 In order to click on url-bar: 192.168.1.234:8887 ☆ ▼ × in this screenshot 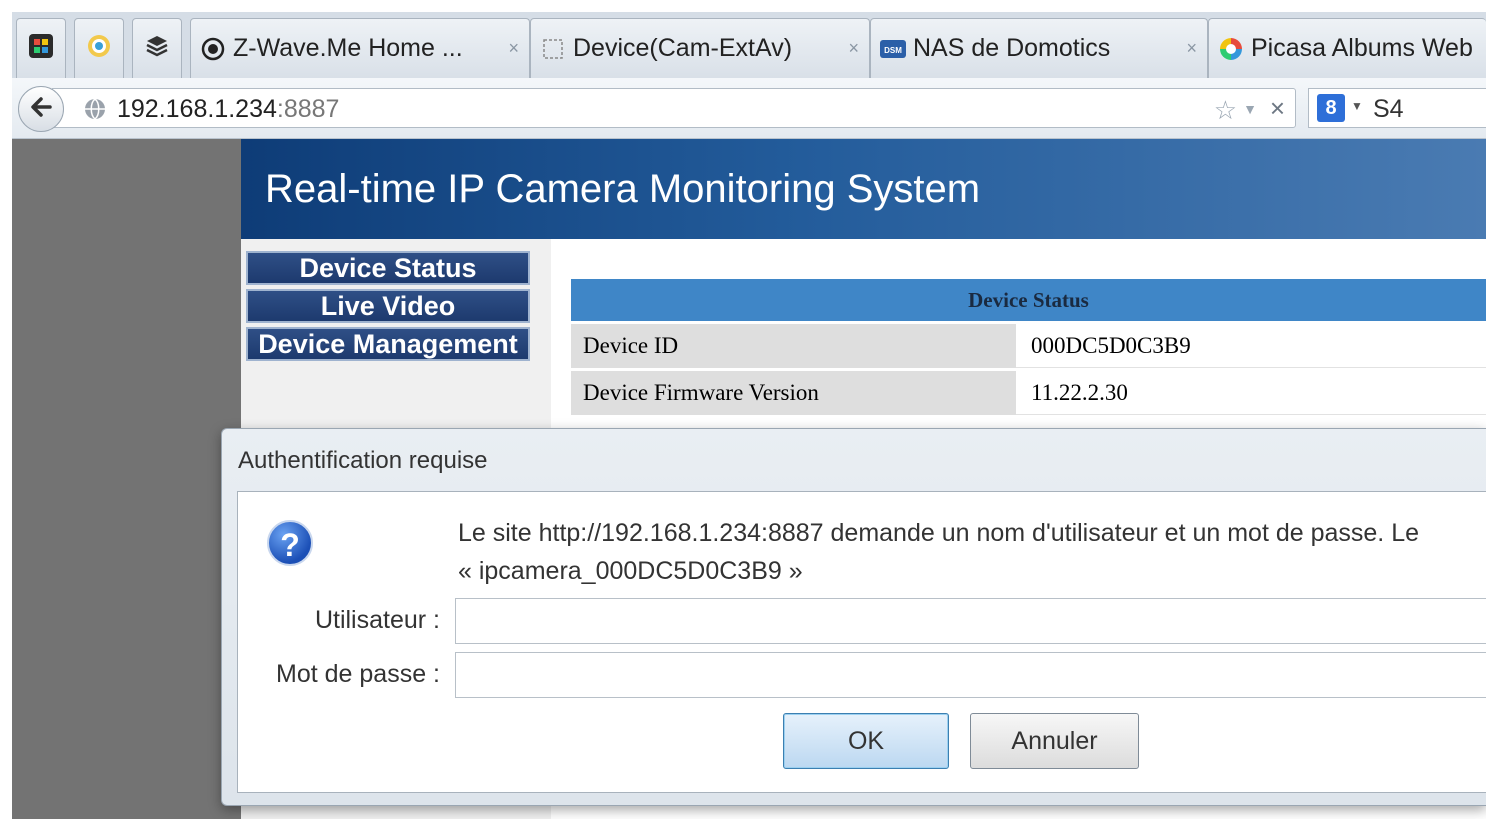, I will do `click(674, 108)`.